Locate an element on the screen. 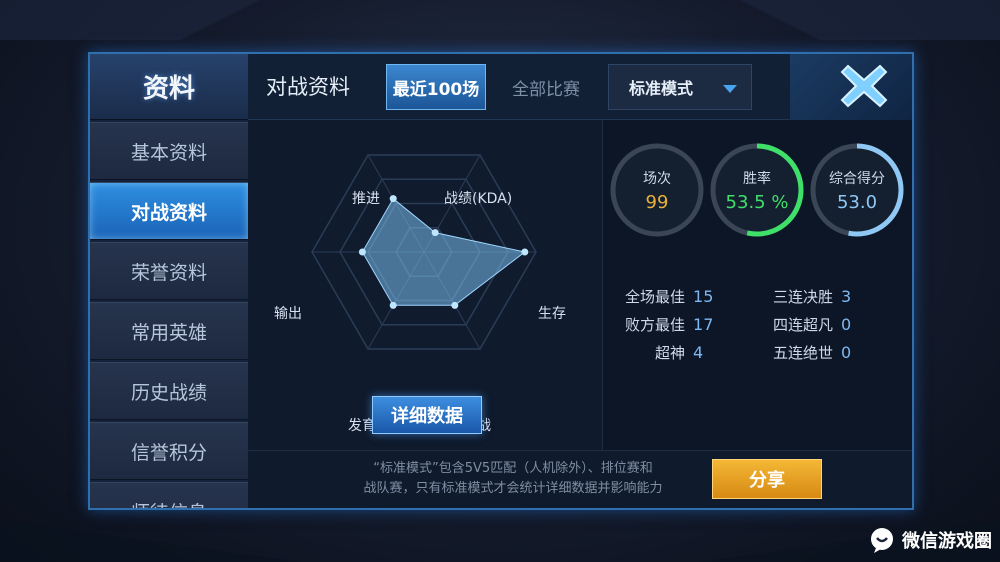 This screenshot has width=1000, height=562. stat-legendary: 超神 4 is located at coordinates (679, 352).